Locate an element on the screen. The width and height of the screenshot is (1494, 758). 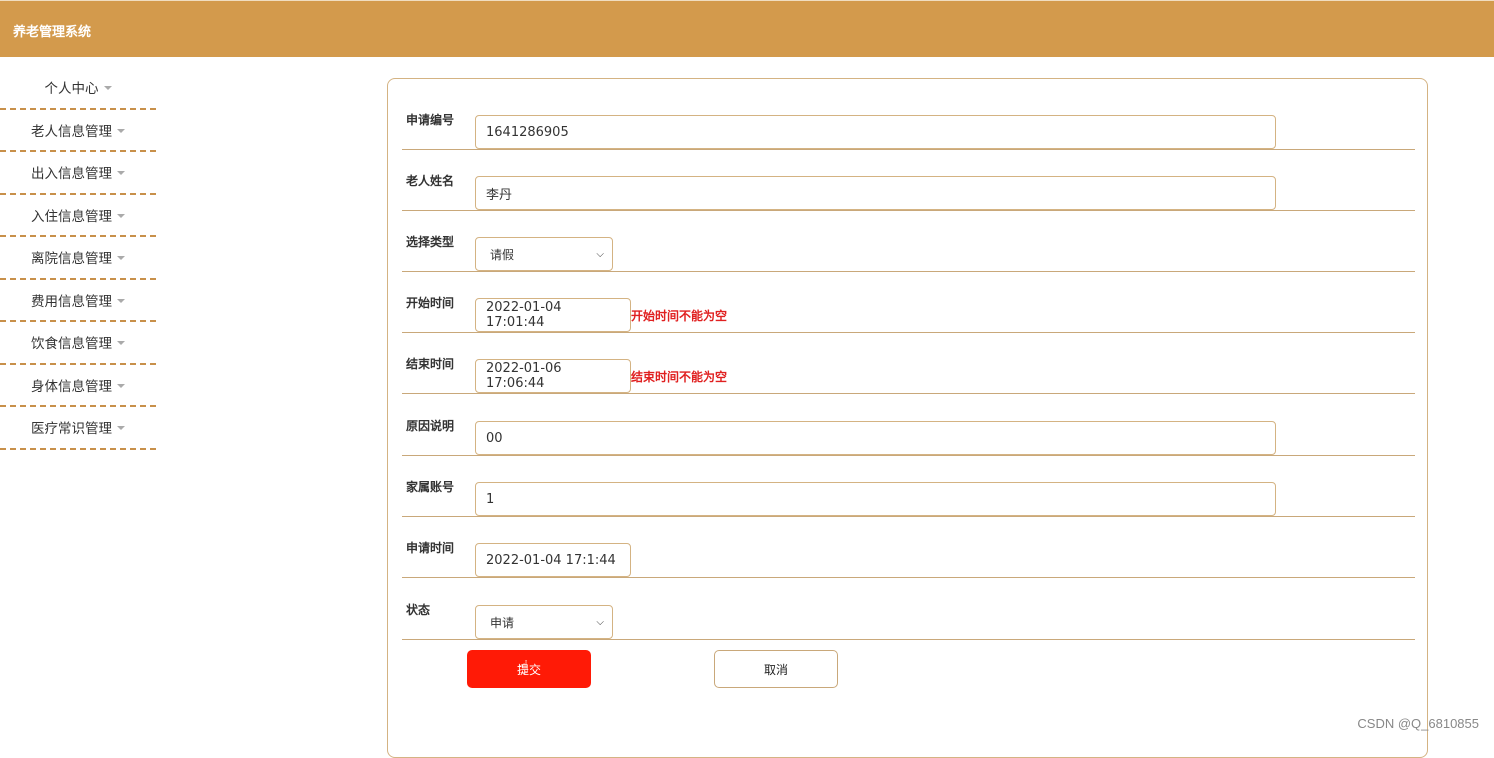
sidebar-item-discharge-info: 离院信息管理 is located at coordinates (78, 258).